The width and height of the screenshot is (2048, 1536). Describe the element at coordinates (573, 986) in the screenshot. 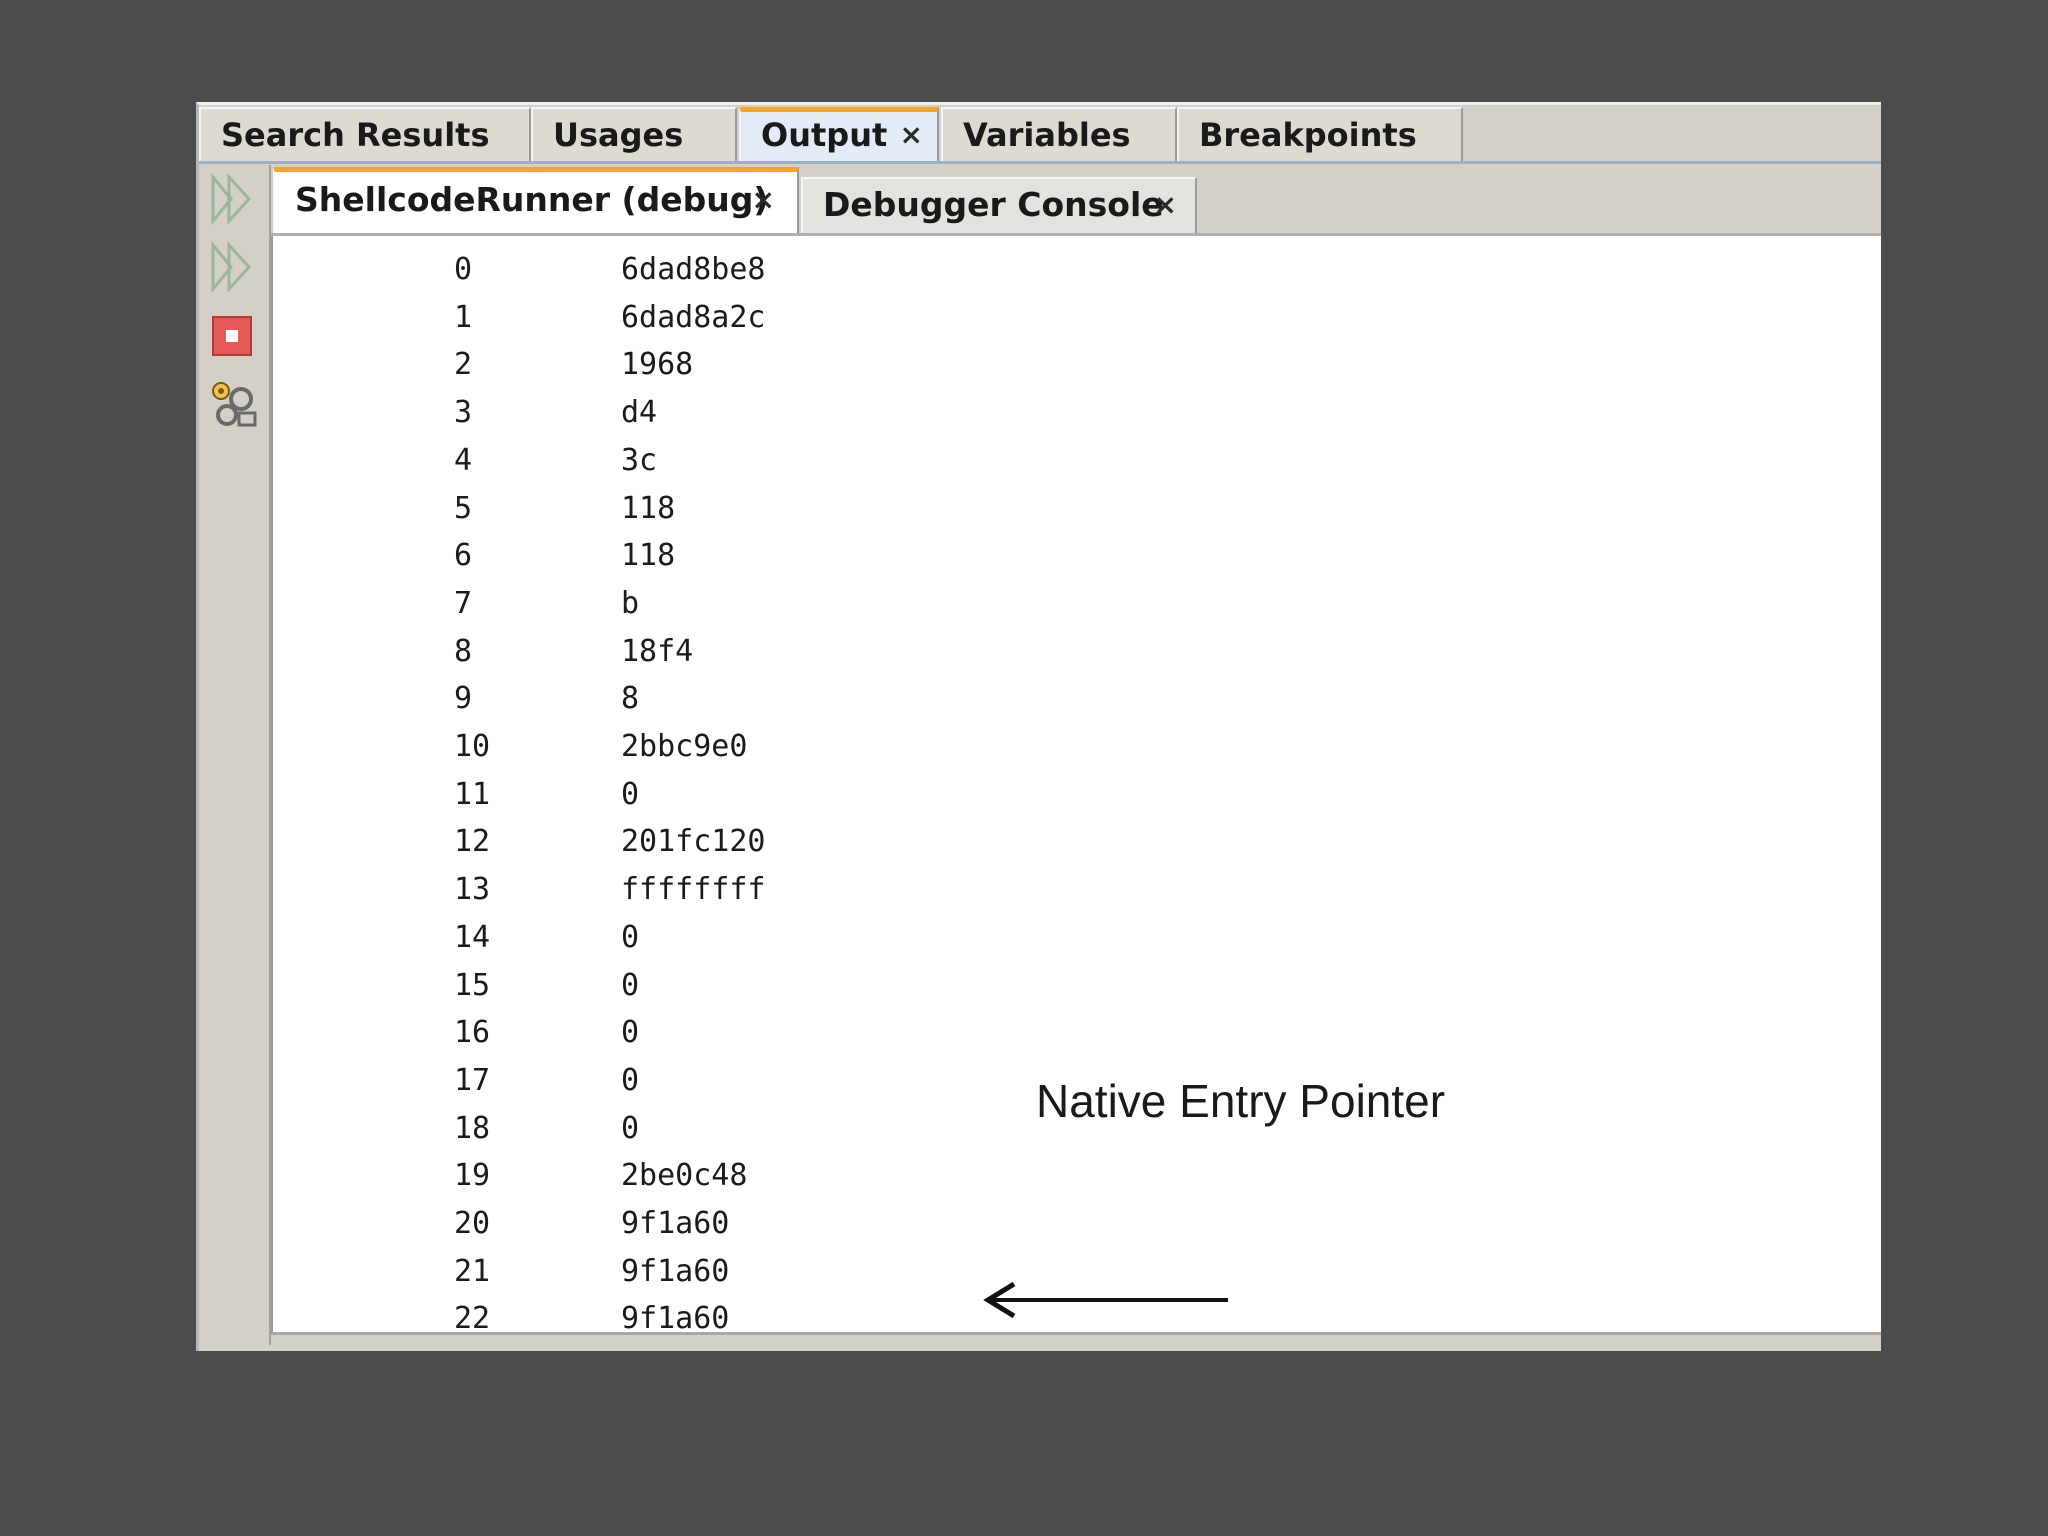

I see `output-row: 15 0` at that location.